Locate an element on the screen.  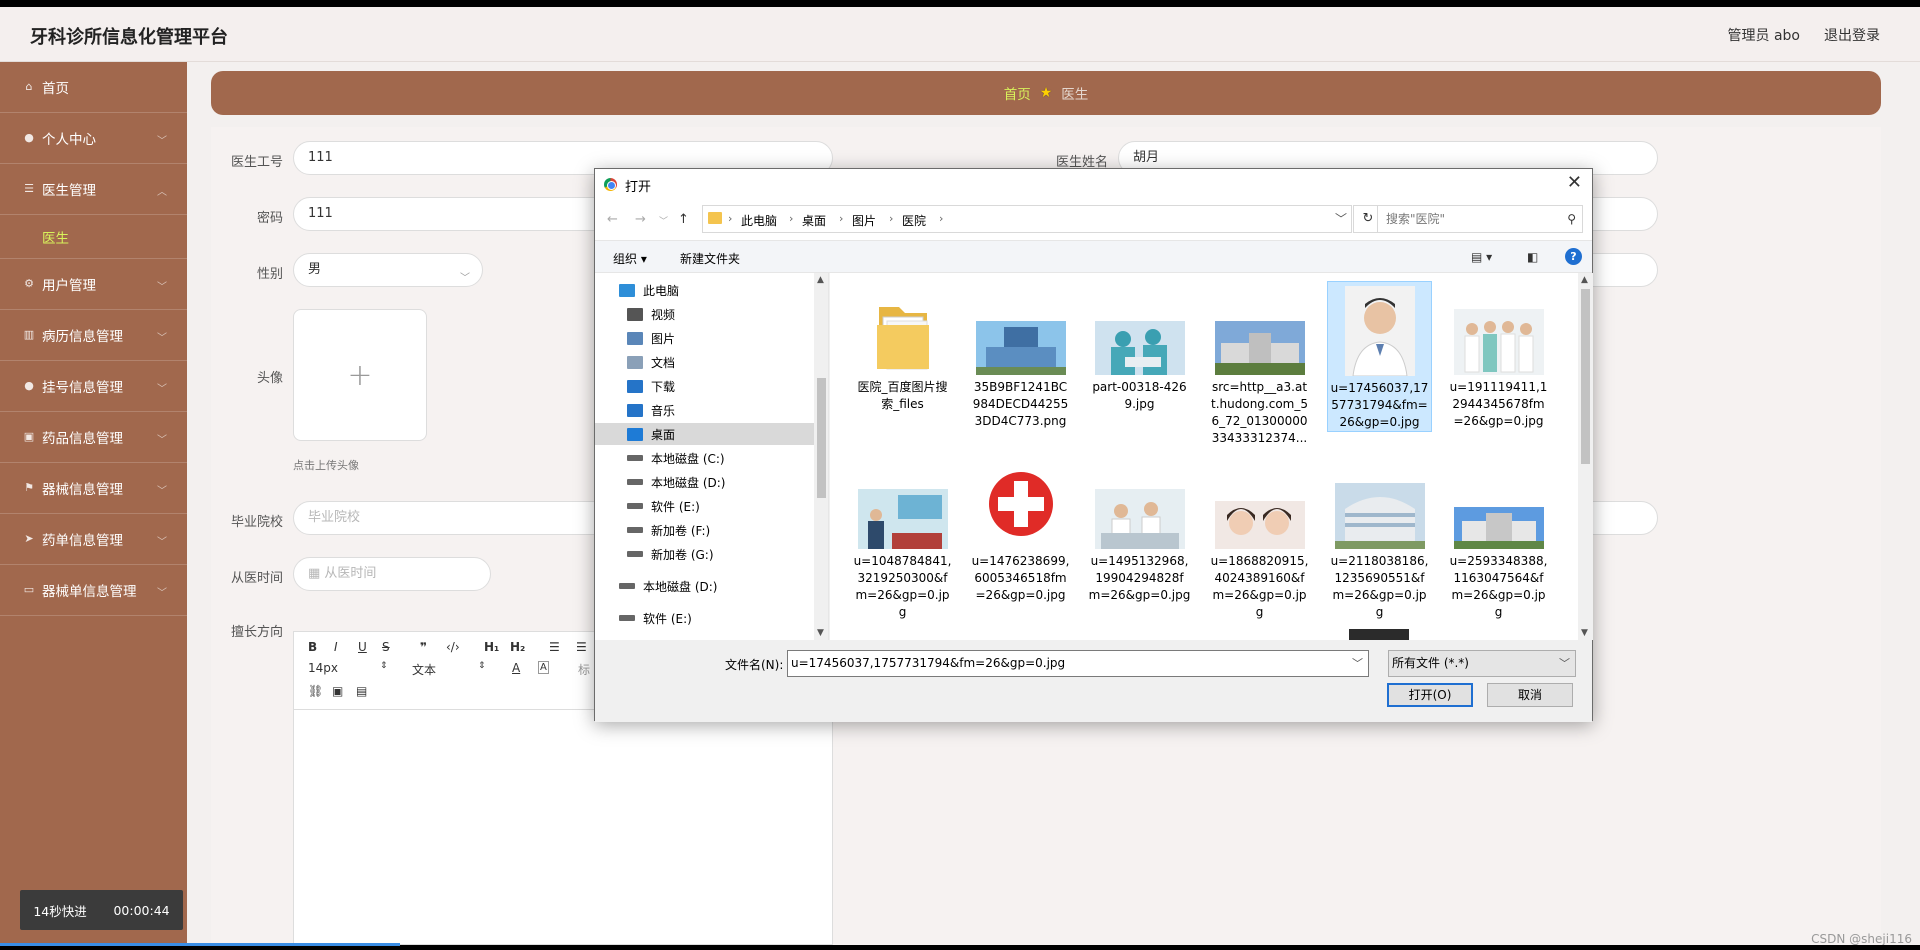
tree-item-drive-d: 本地磁盘 (D:) is located at coordinates (704, 482).